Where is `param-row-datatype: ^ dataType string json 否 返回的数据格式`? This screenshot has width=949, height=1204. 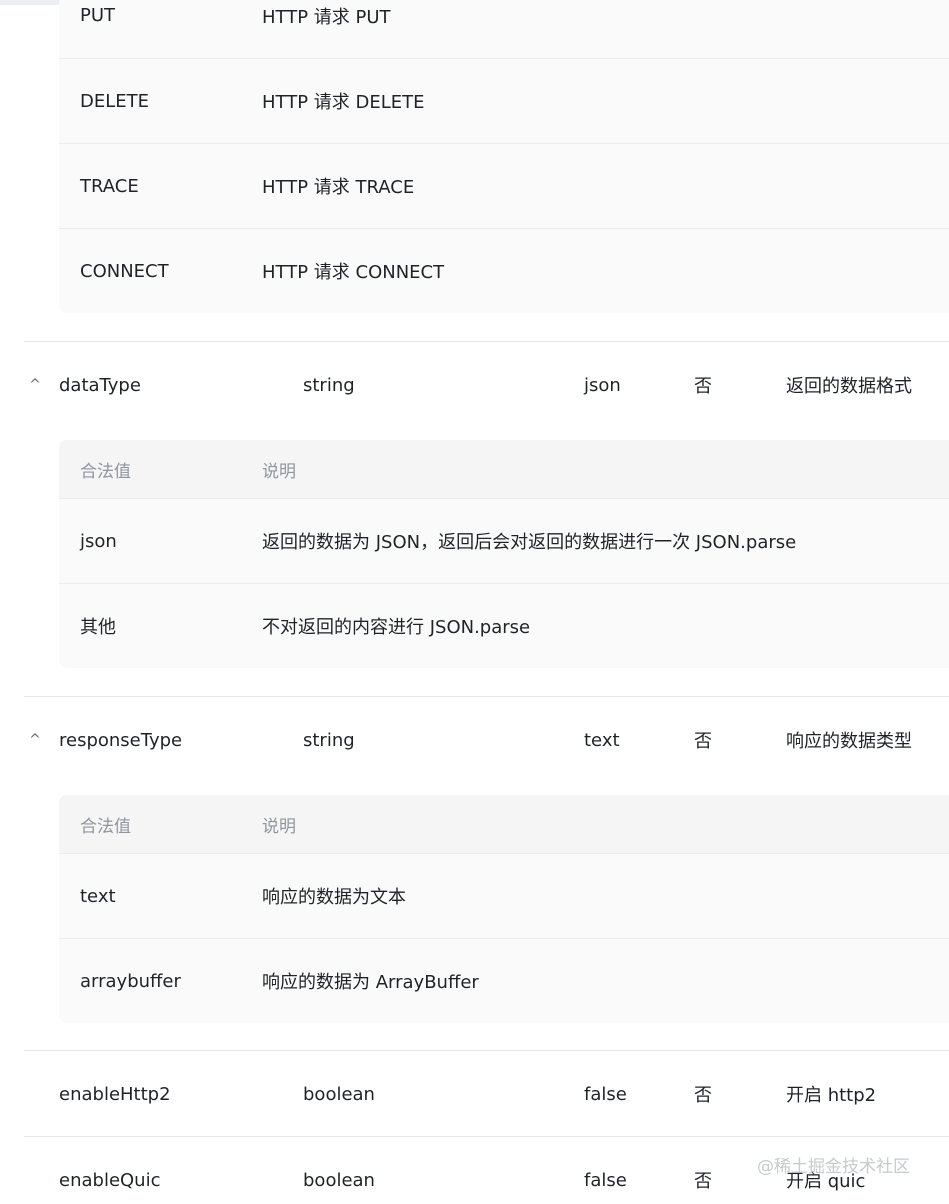 param-row-datatype: ^ dataType string json 否 返回的数据格式 is located at coordinates (486, 369).